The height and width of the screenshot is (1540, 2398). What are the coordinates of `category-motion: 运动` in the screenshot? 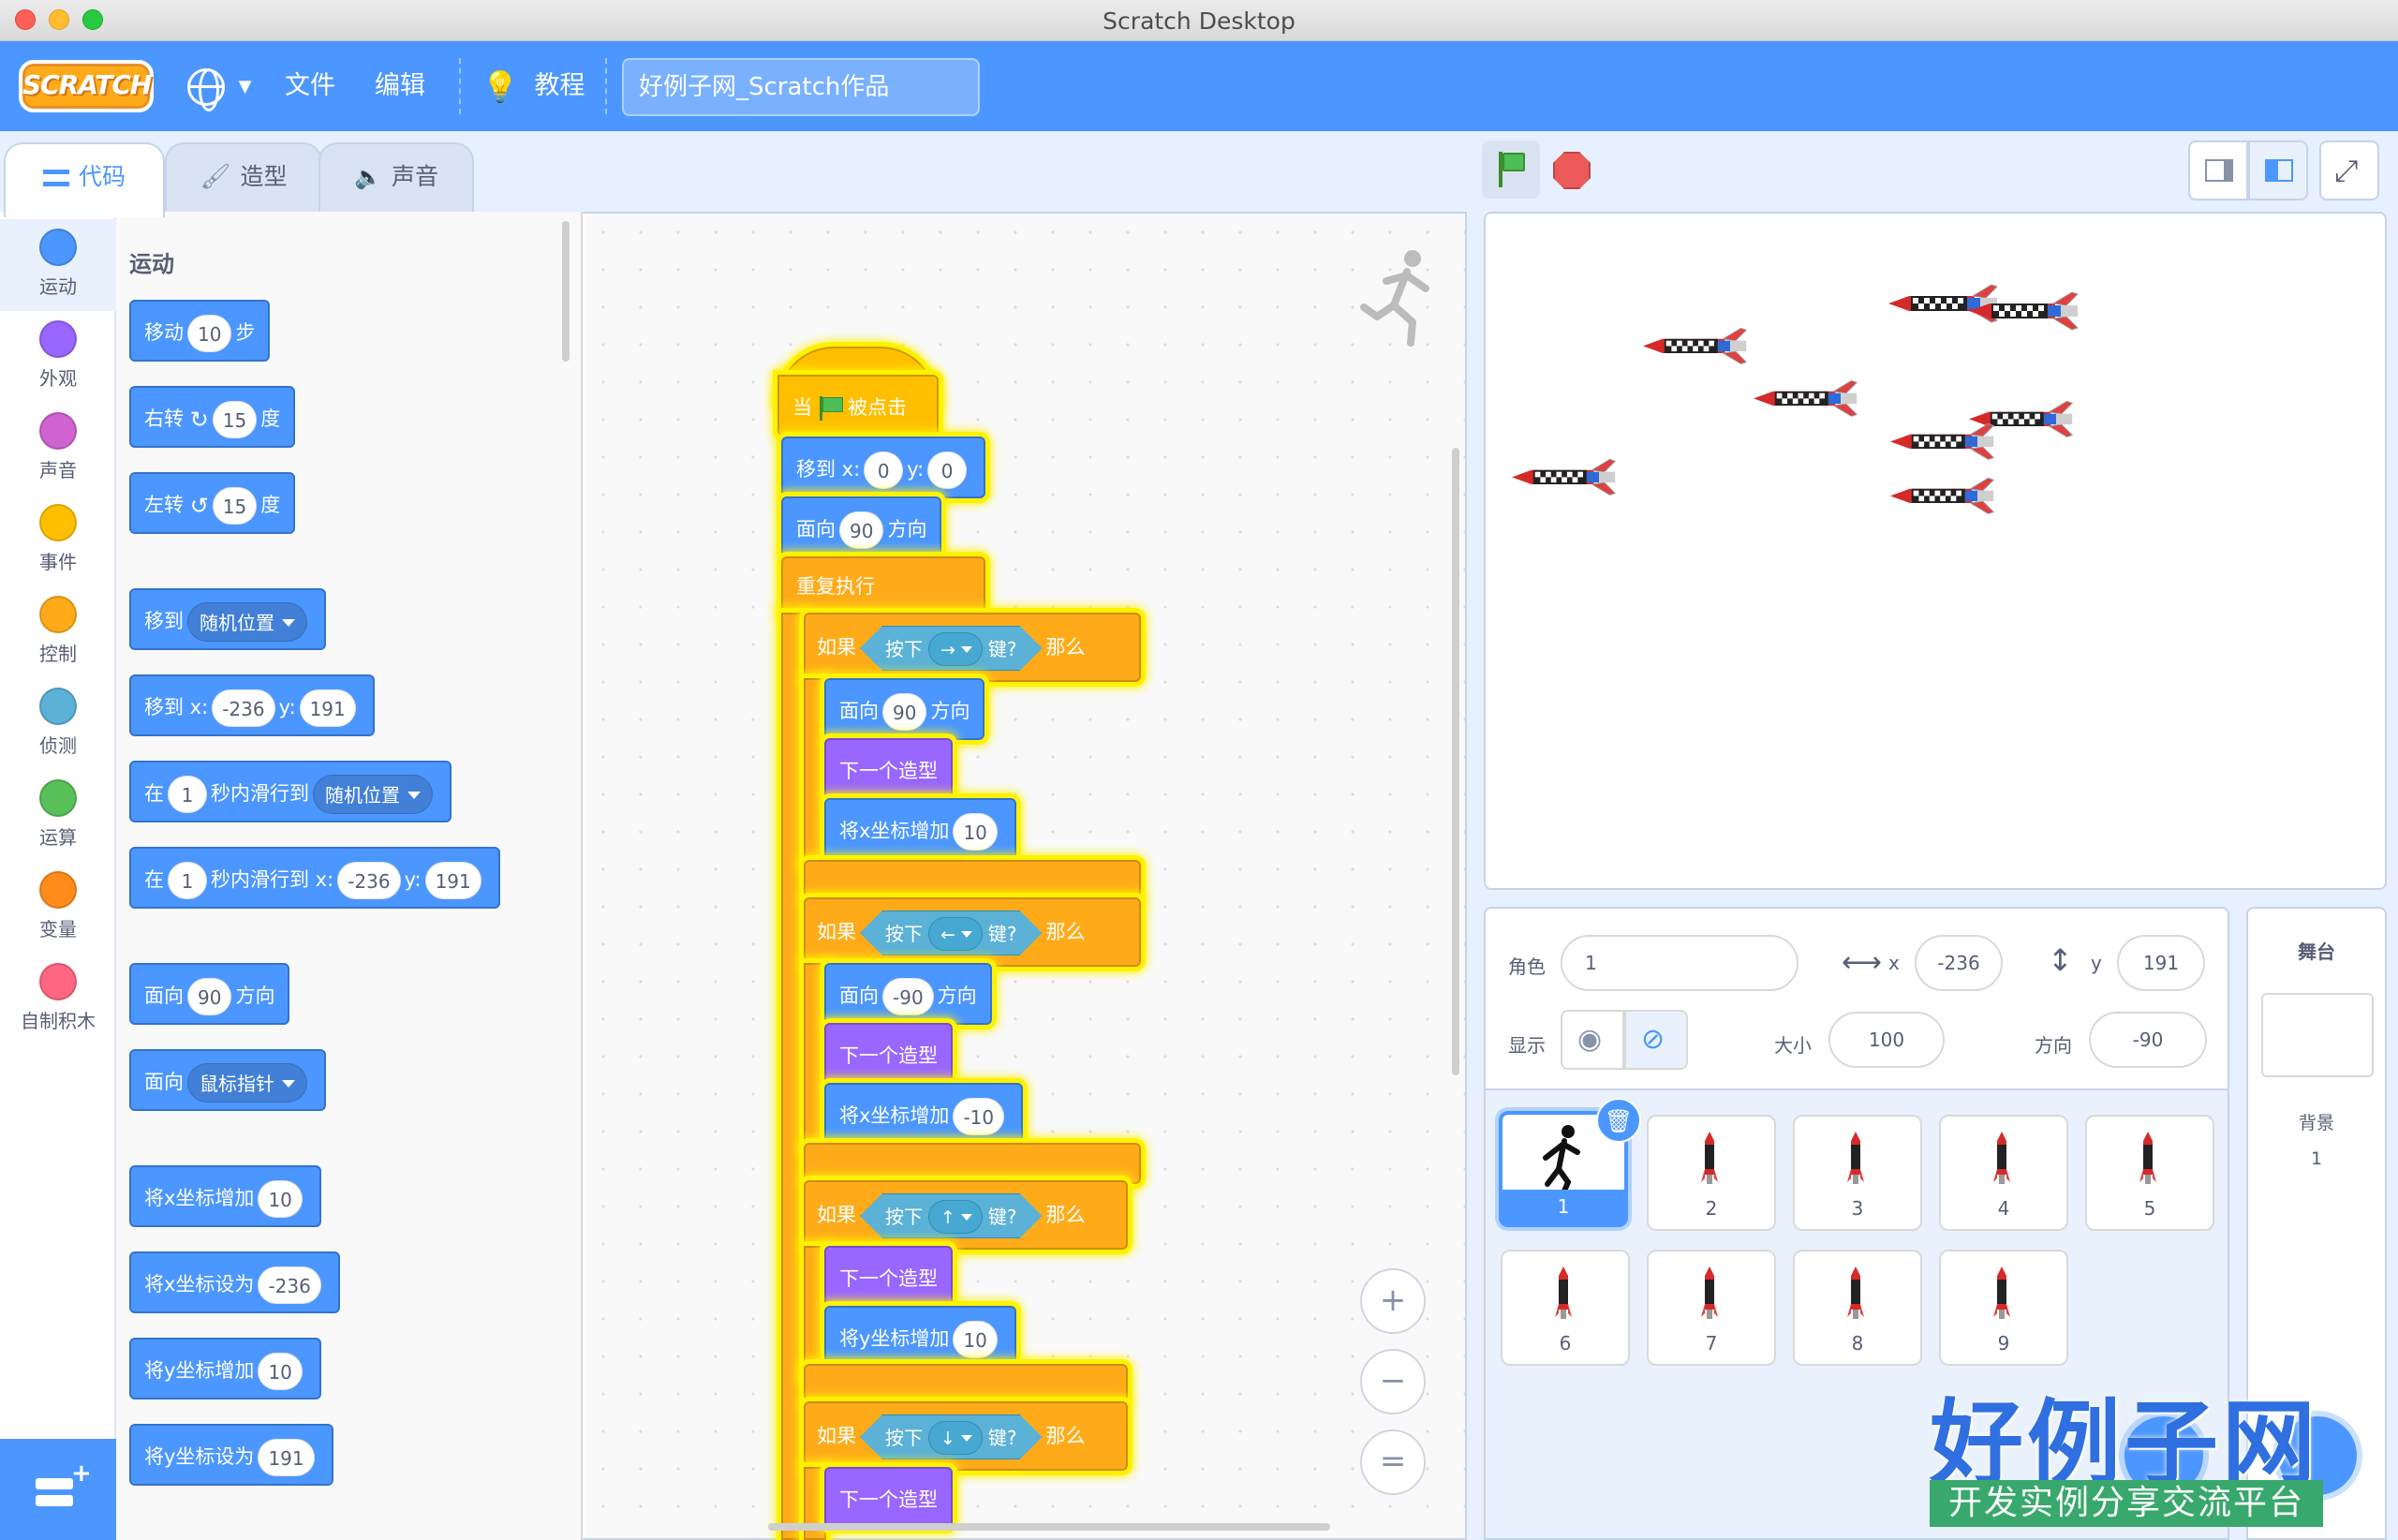 It's located at (58, 265).